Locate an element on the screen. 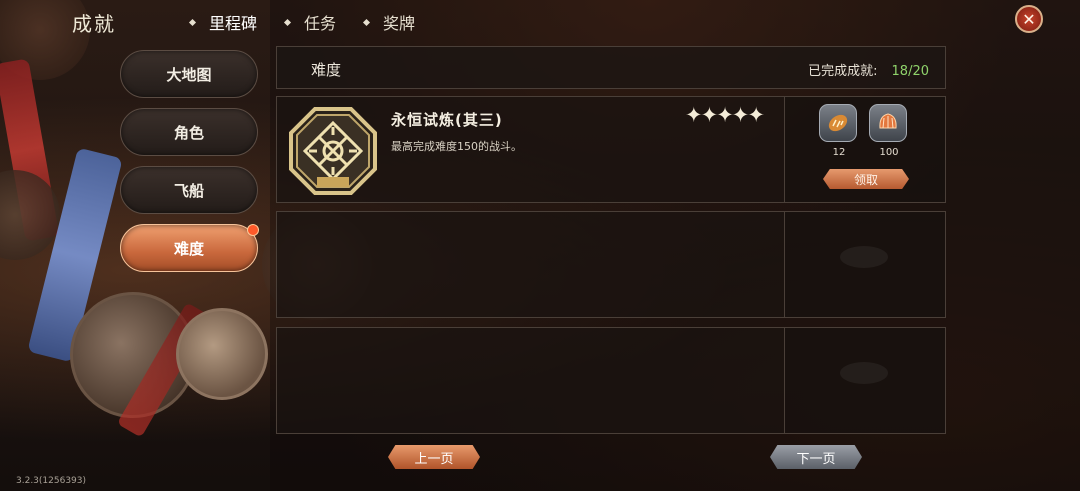 The width and height of the screenshot is (1080, 491). version-text: 3.2.3(1256393) is located at coordinates (51, 481).